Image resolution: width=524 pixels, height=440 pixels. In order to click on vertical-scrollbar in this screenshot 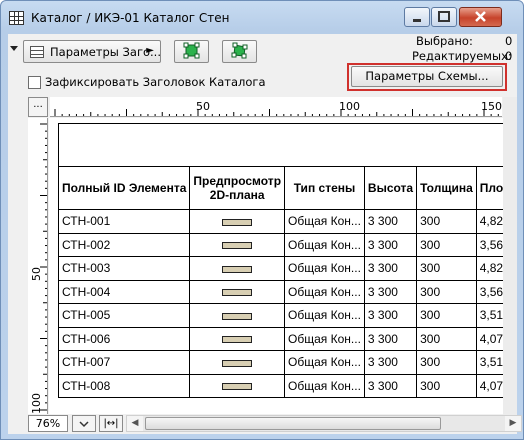, I will do `click(510, 256)`.